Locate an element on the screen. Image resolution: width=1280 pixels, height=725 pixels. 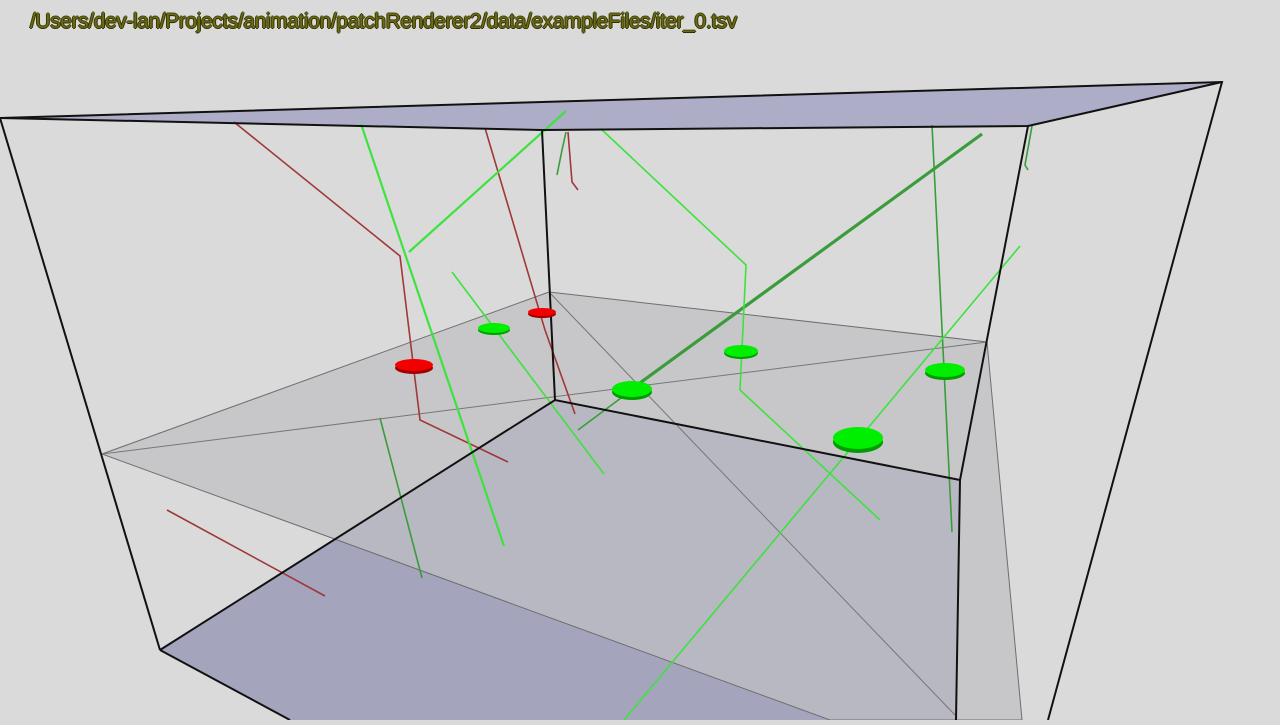
box-edge is located at coordinates (80, 384).